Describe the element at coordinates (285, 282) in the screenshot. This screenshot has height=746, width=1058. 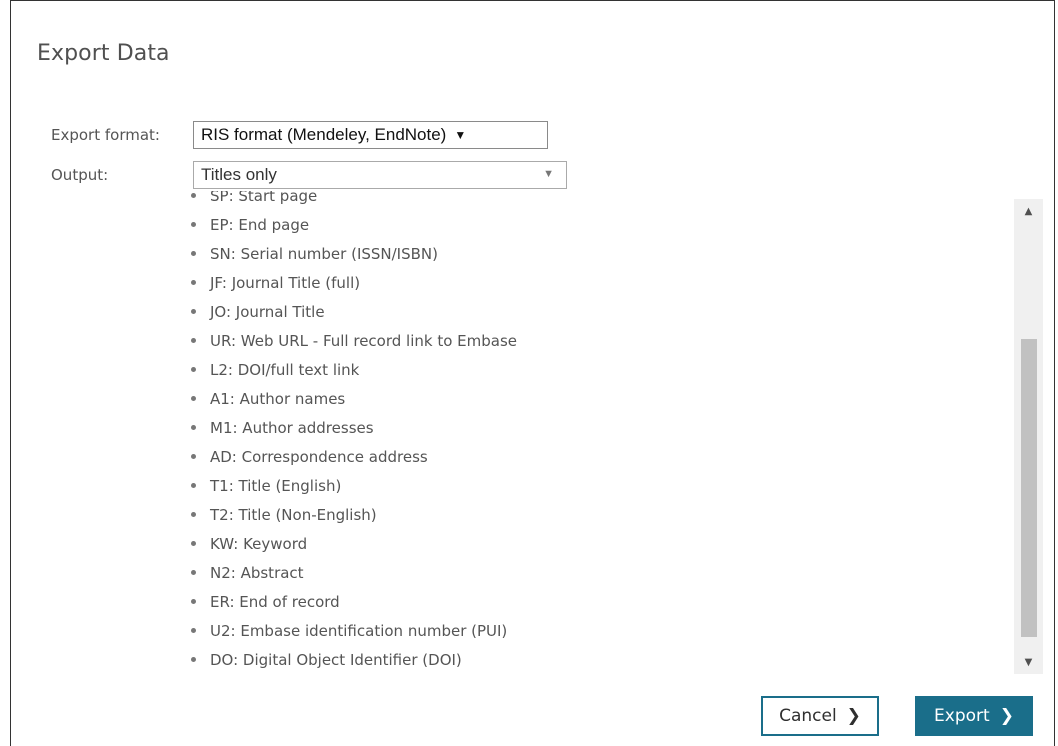
I see `list-item-label: JF: Journal Title (full)` at that location.